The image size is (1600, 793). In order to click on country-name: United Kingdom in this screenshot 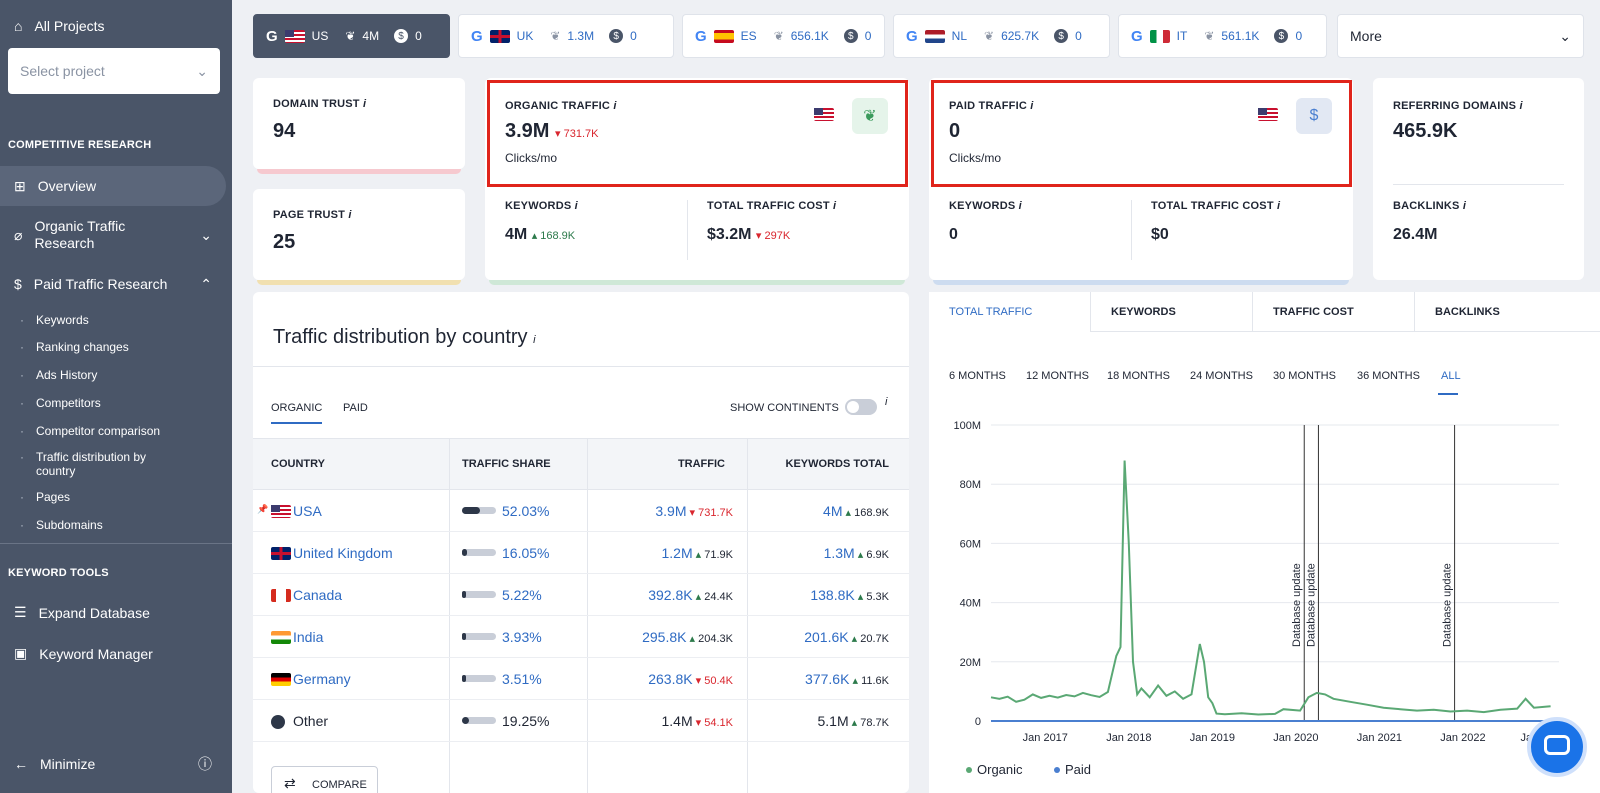, I will do `click(343, 553)`.